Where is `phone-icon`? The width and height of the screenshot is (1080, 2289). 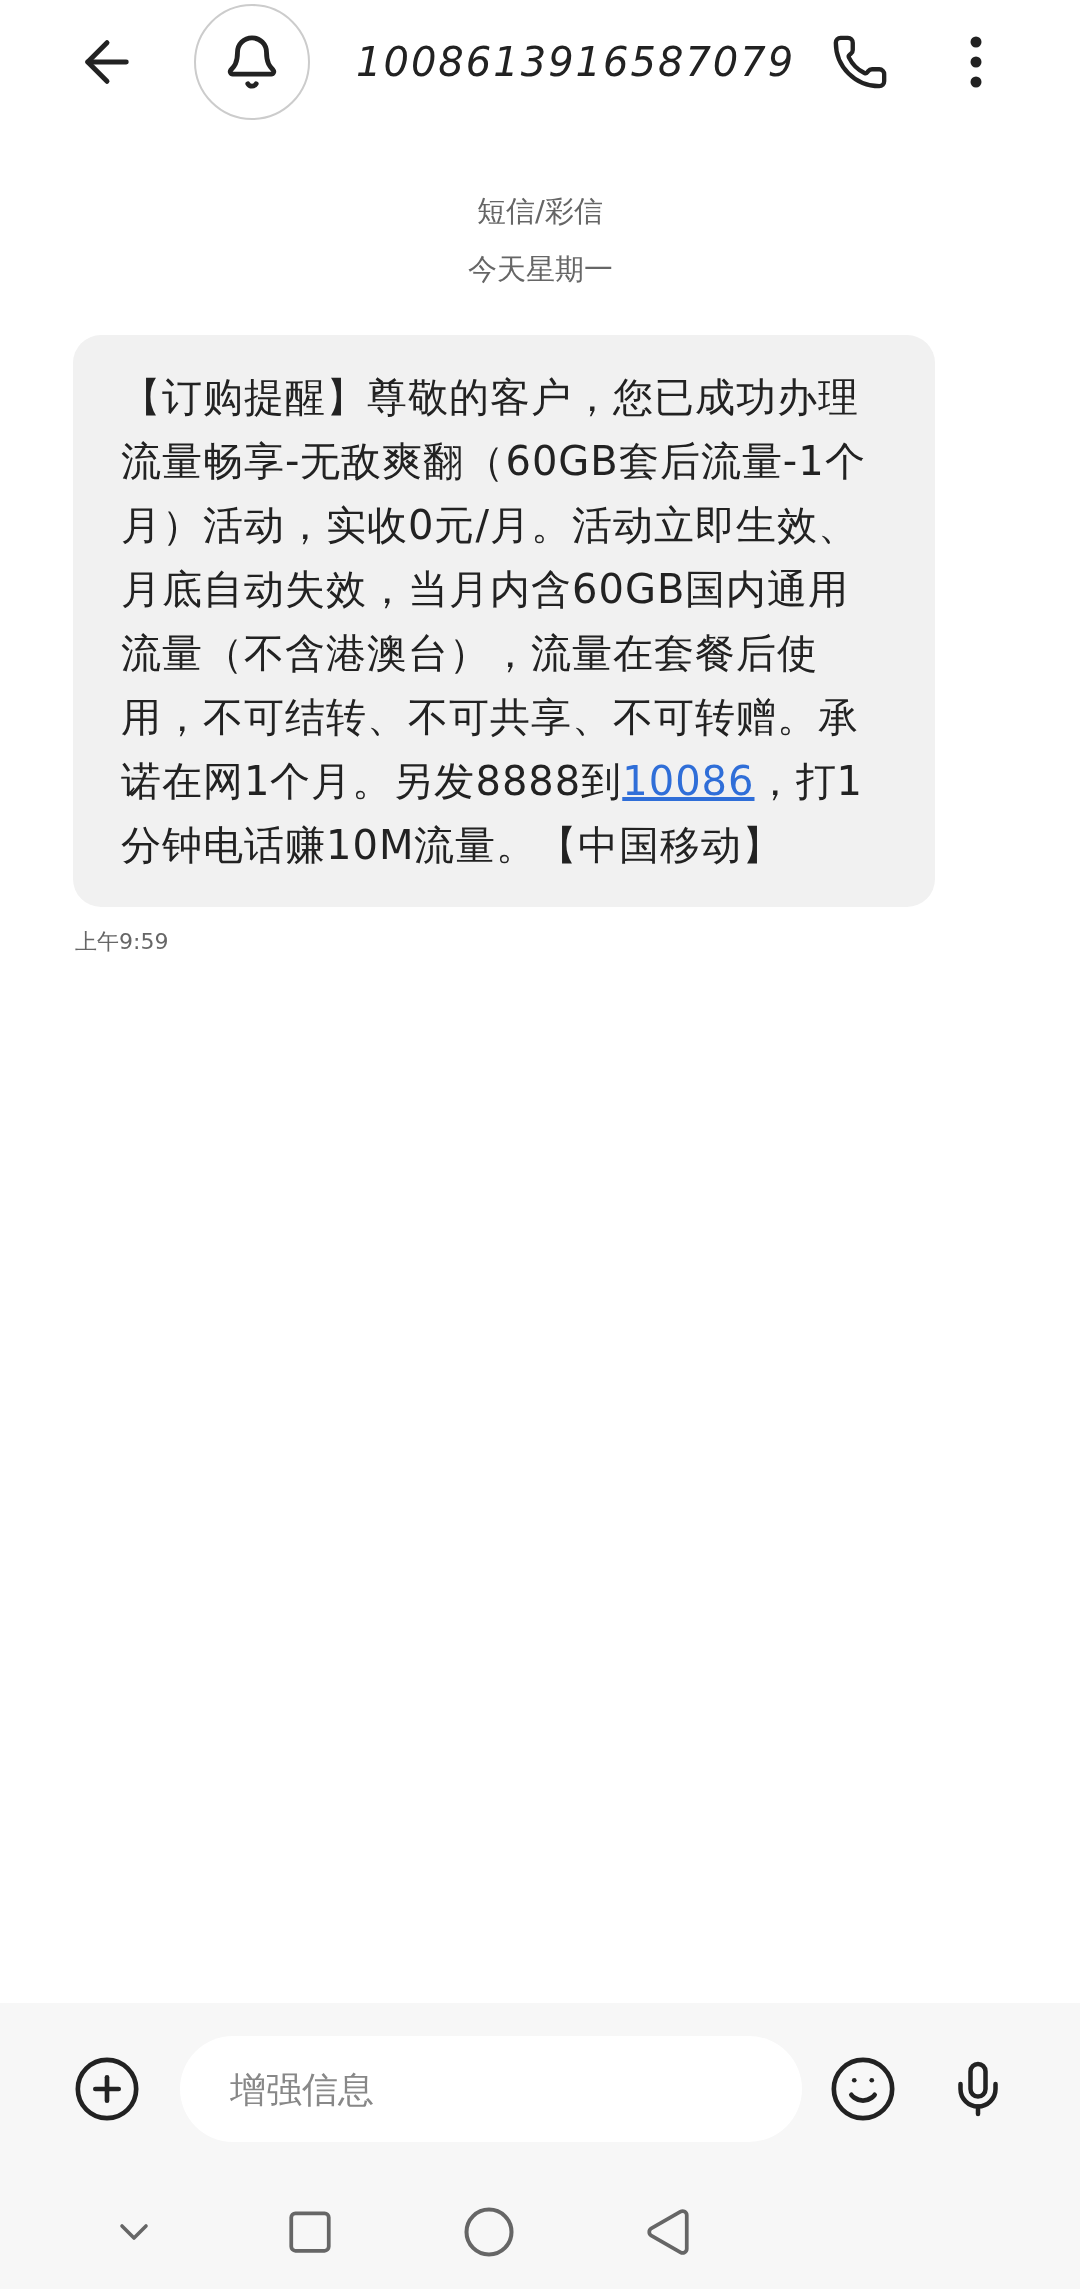 phone-icon is located at coordinates (860, 62).